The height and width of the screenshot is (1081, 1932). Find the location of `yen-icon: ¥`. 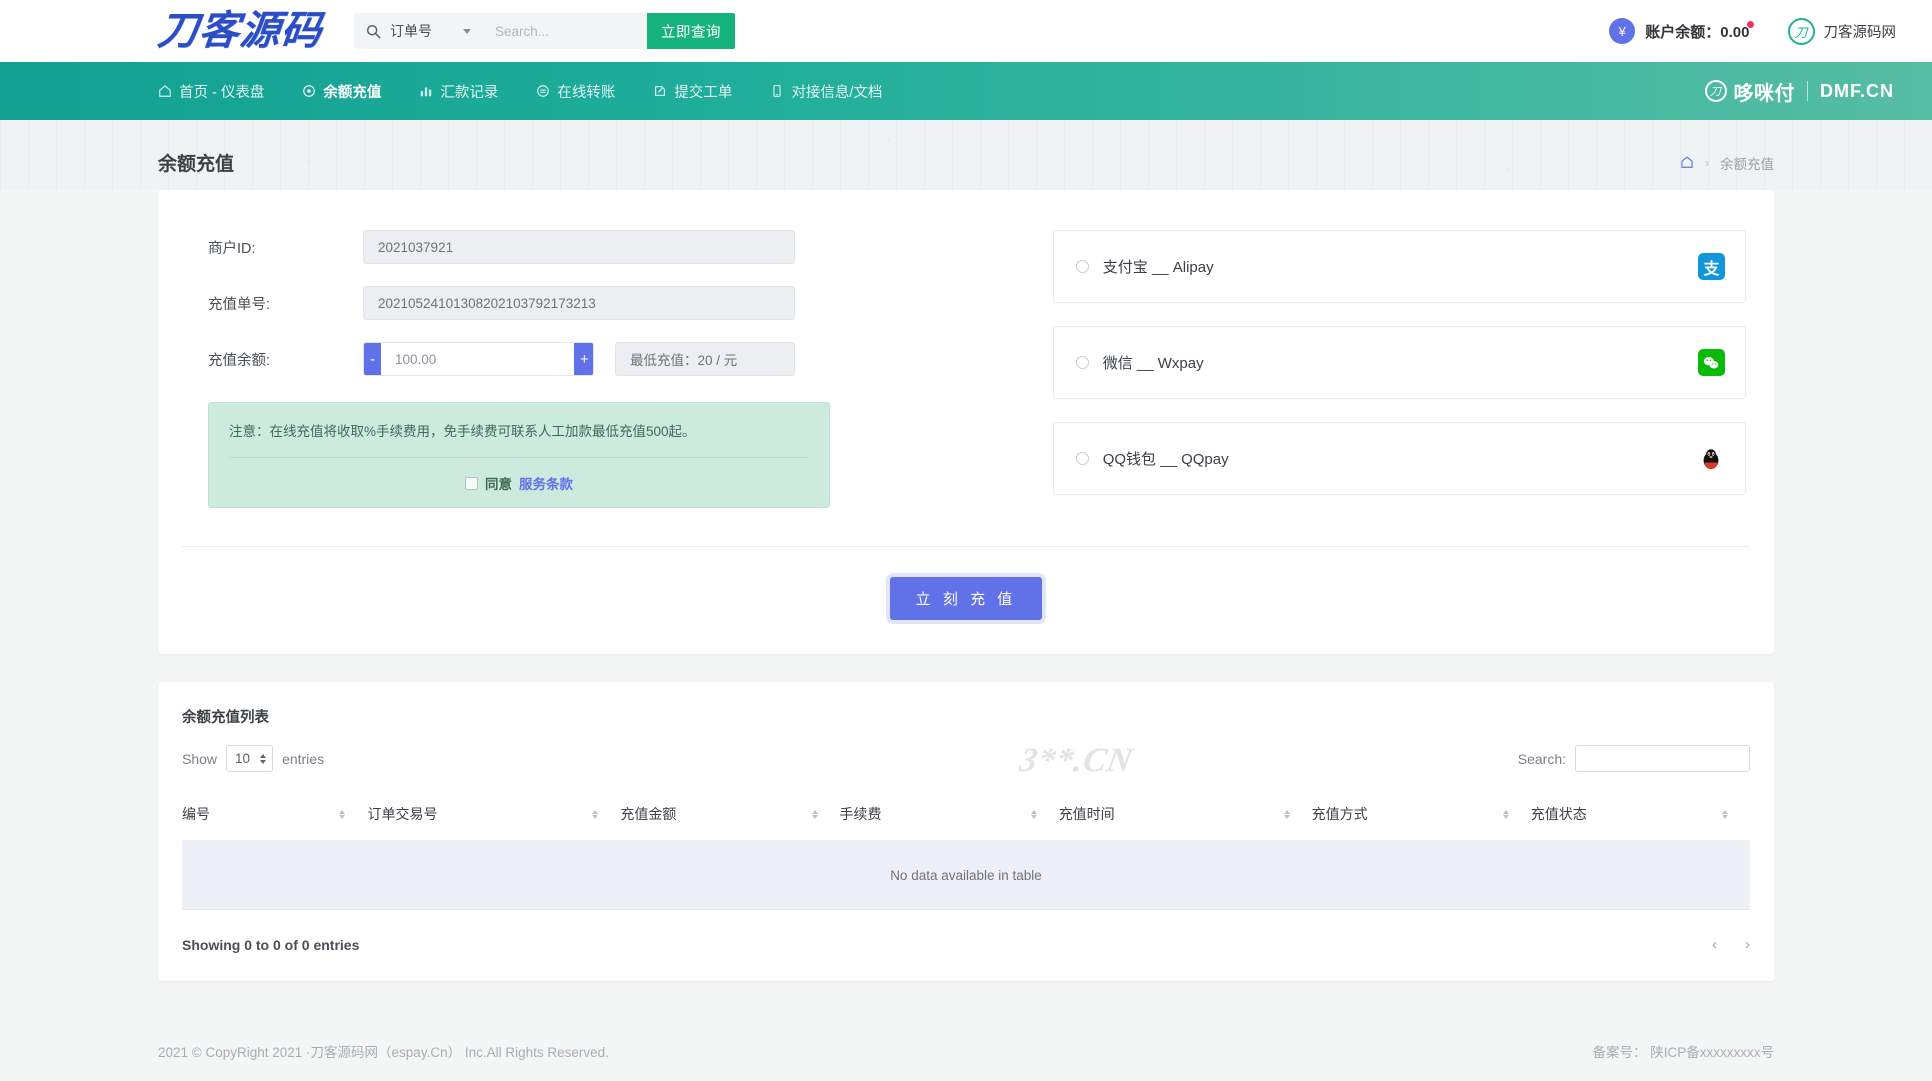

yen-icon: ¥ is located at coordinates (1622, 31).